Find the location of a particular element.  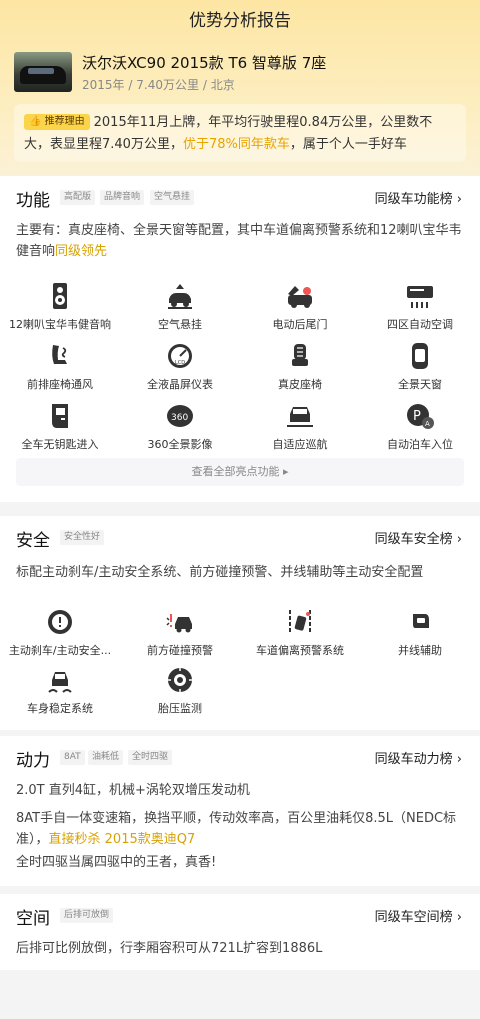

feature-item: 空气悬挂 is located at coordinates (180, 307).